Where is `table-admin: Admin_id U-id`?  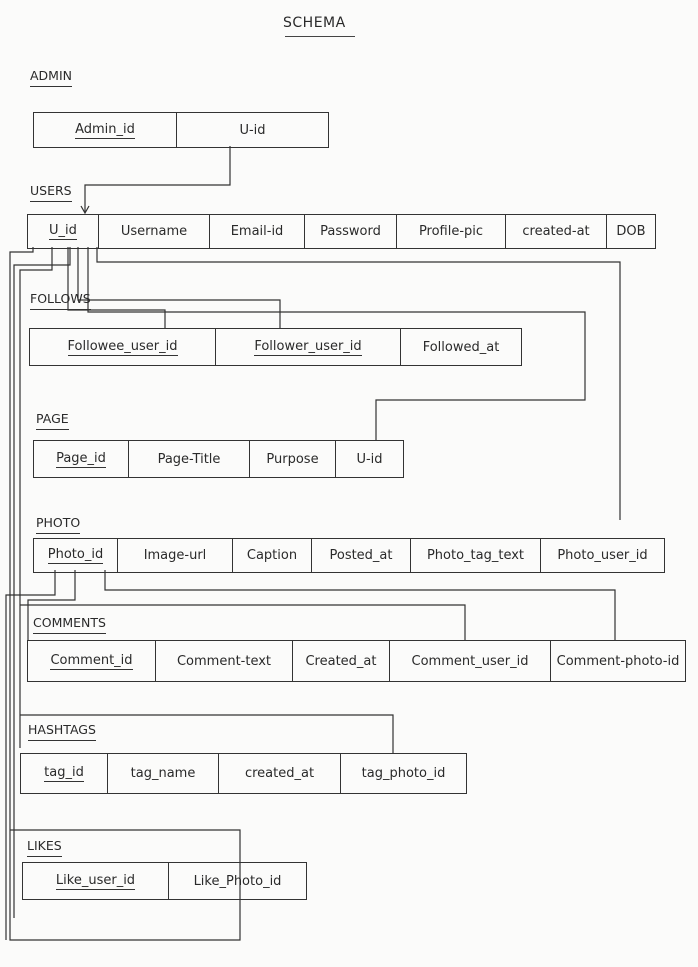 table-admin: Admin_id U-id is located at coordinates (181, 130).